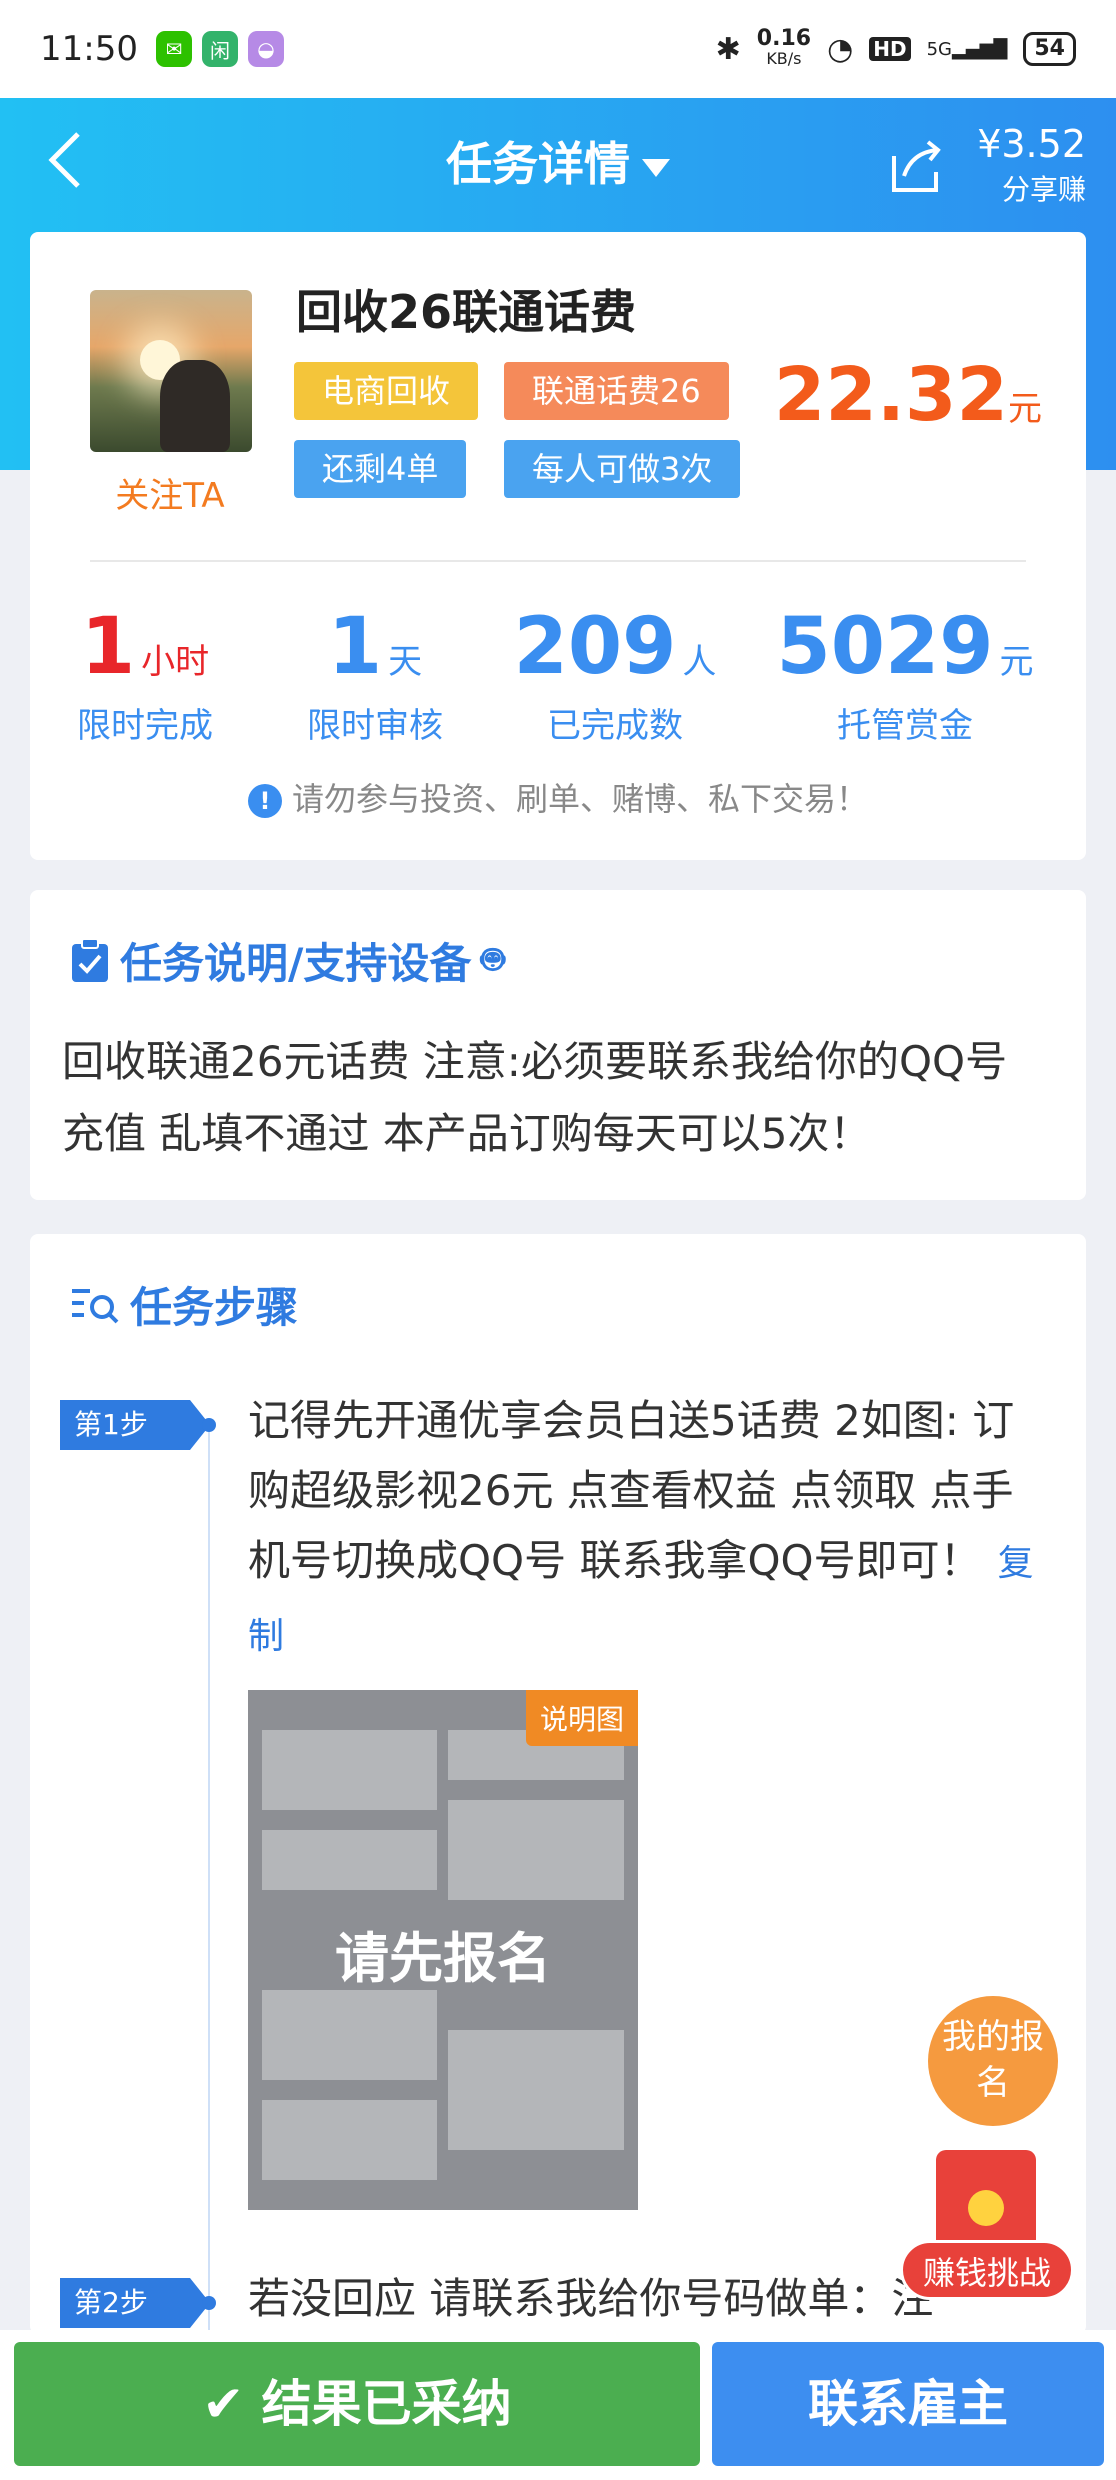 This screenshot has height=2480, width=1116. Describe the element at coordinates (443, 1958) in the screenshot. I see `signup-first-overlay: 请先报名` at that location.